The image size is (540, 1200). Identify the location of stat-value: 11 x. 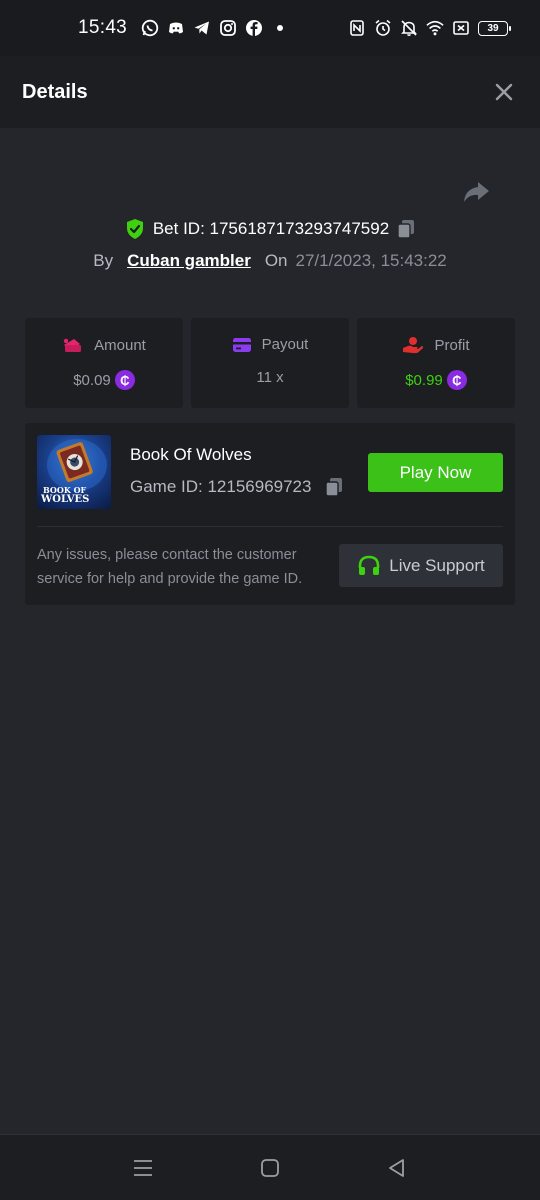
(269, 377).